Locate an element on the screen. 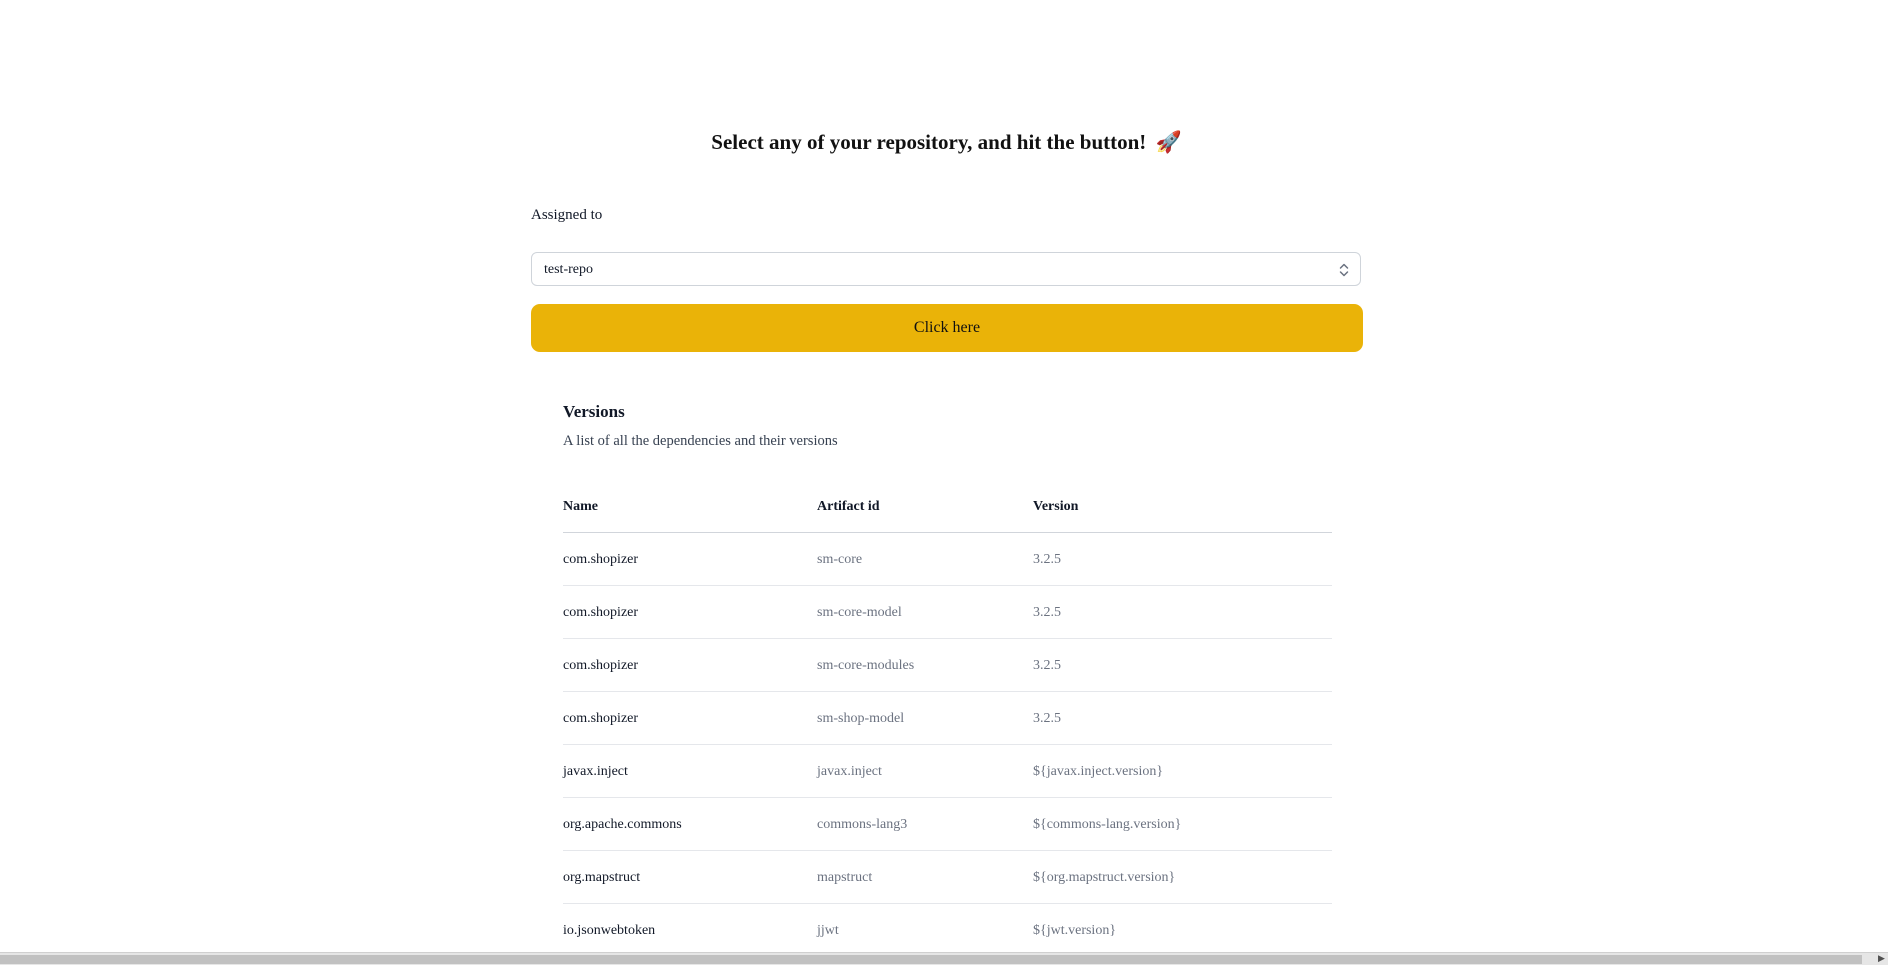  versions-title: Versions is located at coordinates (594, 411).